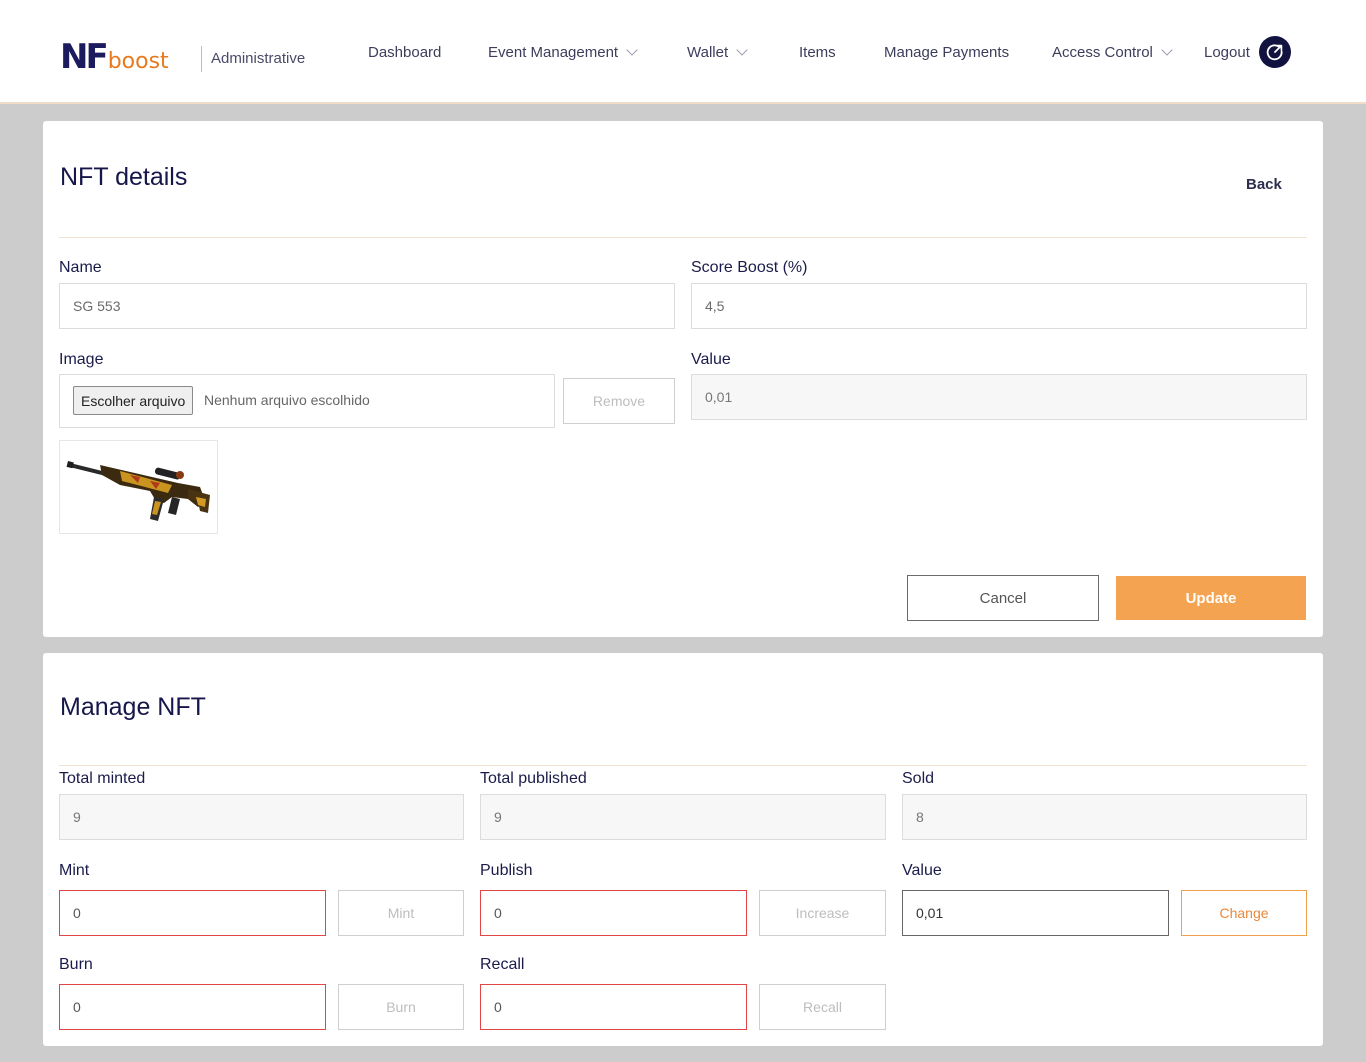 The width and height of the screenshot is (1366, 1062). I want to click on remove-image-button: Remove, so click(619, 401).